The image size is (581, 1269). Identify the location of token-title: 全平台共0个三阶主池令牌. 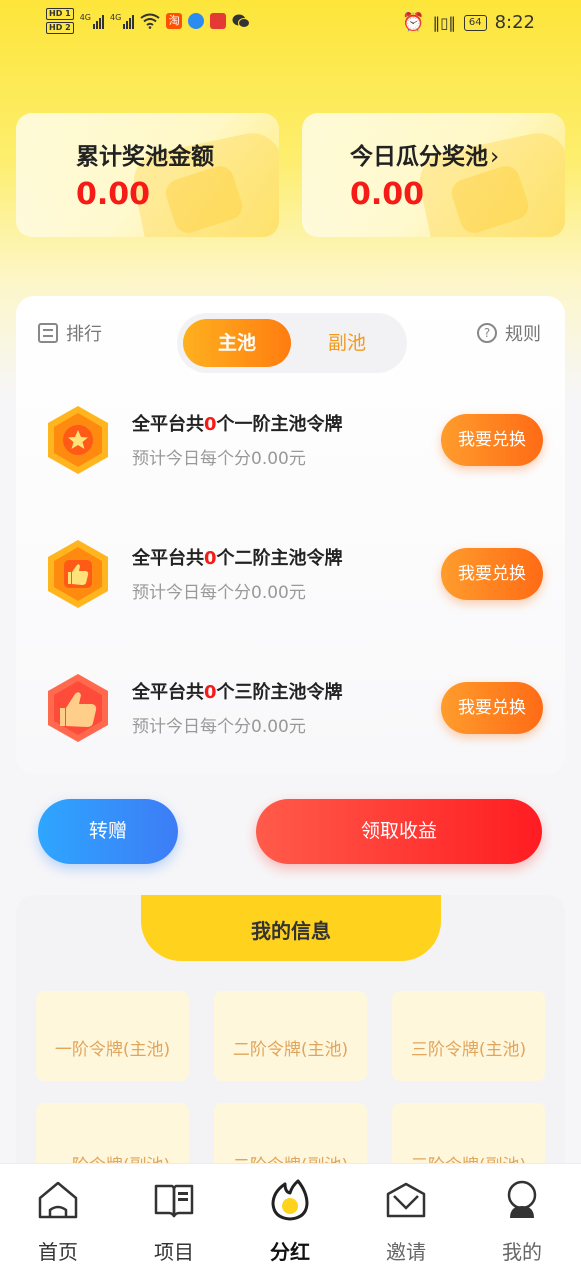
(237, 691).